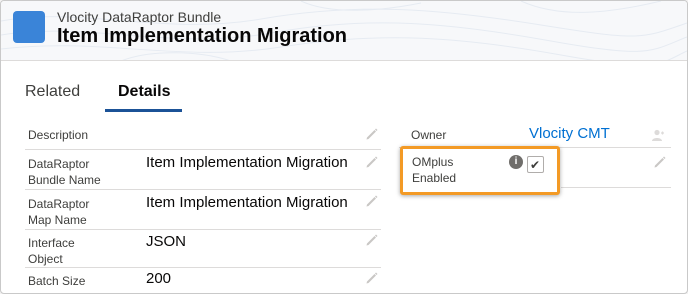 This screenshot has width=688, height=294. What do you see at coordinates (139, 17) in the screenshot?
I see `object-type-label: Vlocity DataRaptor Bundle` at bounding box center [139, 17].